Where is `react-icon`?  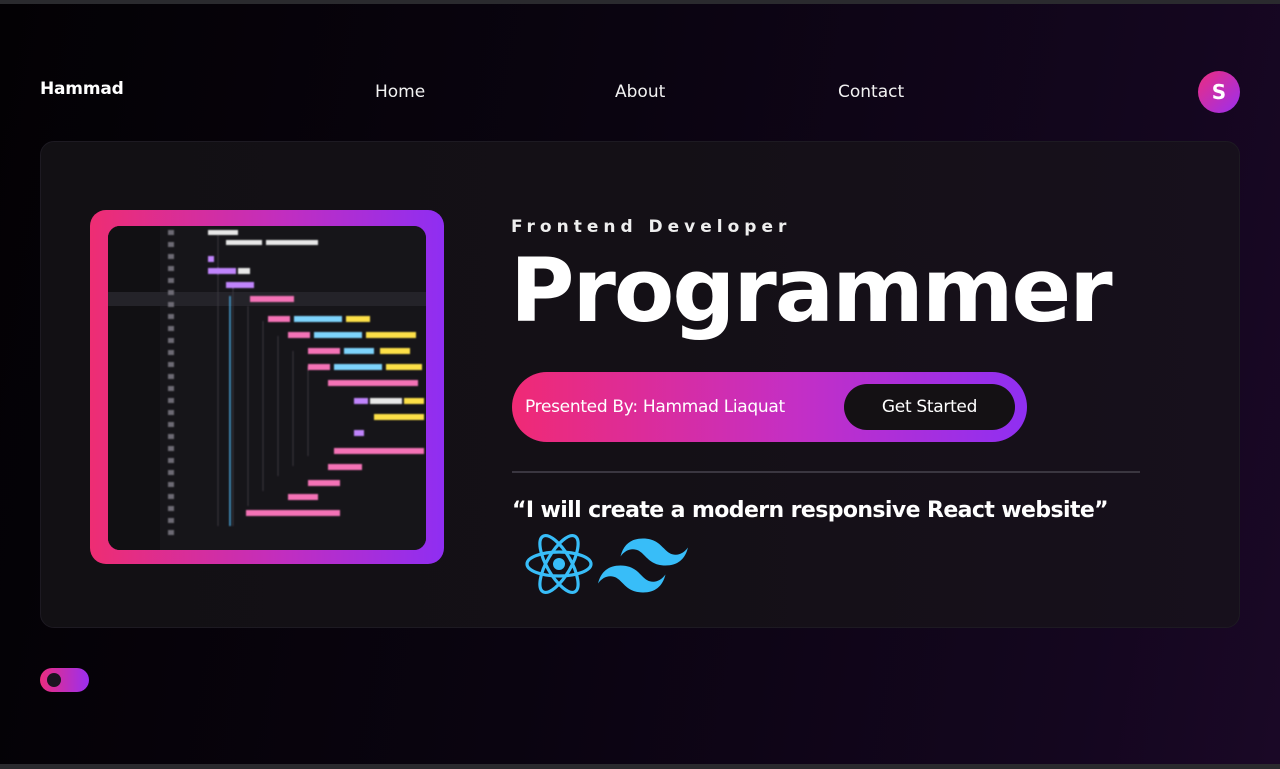
react-icon is located at coordinates (559, 566).